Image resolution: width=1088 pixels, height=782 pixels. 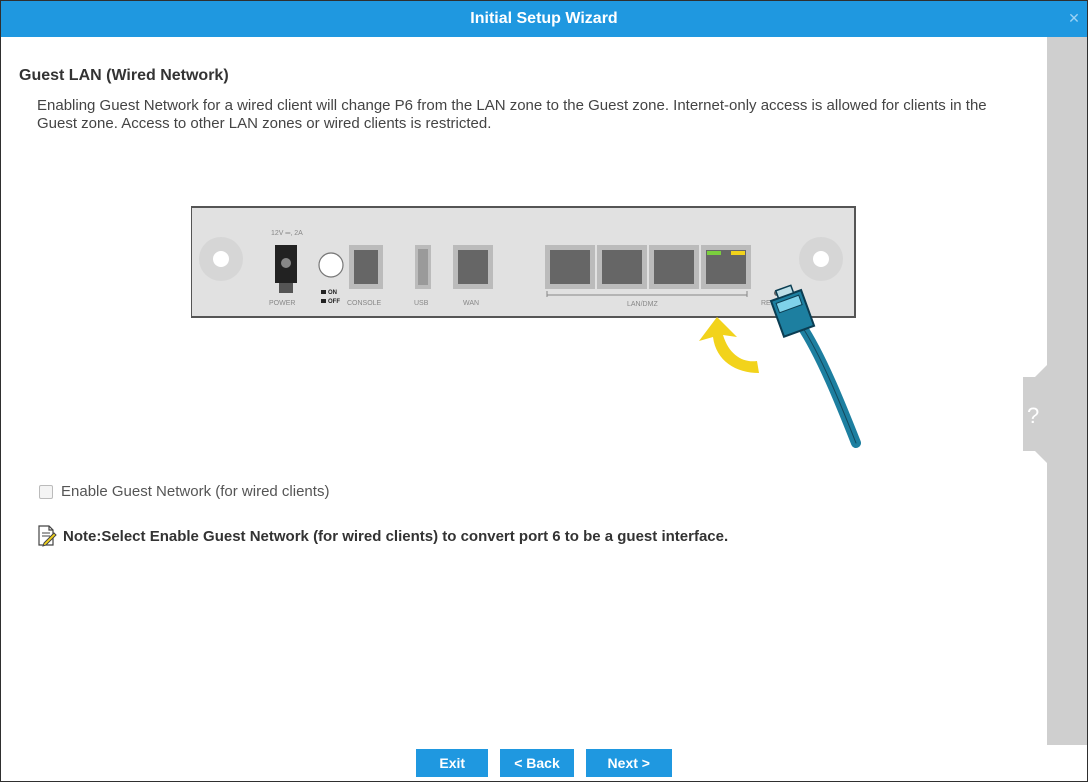 What do you see at coordinates (452, 763) in the screenshot?
I see `exit-button: Exit` at bounding box center [452, 763].